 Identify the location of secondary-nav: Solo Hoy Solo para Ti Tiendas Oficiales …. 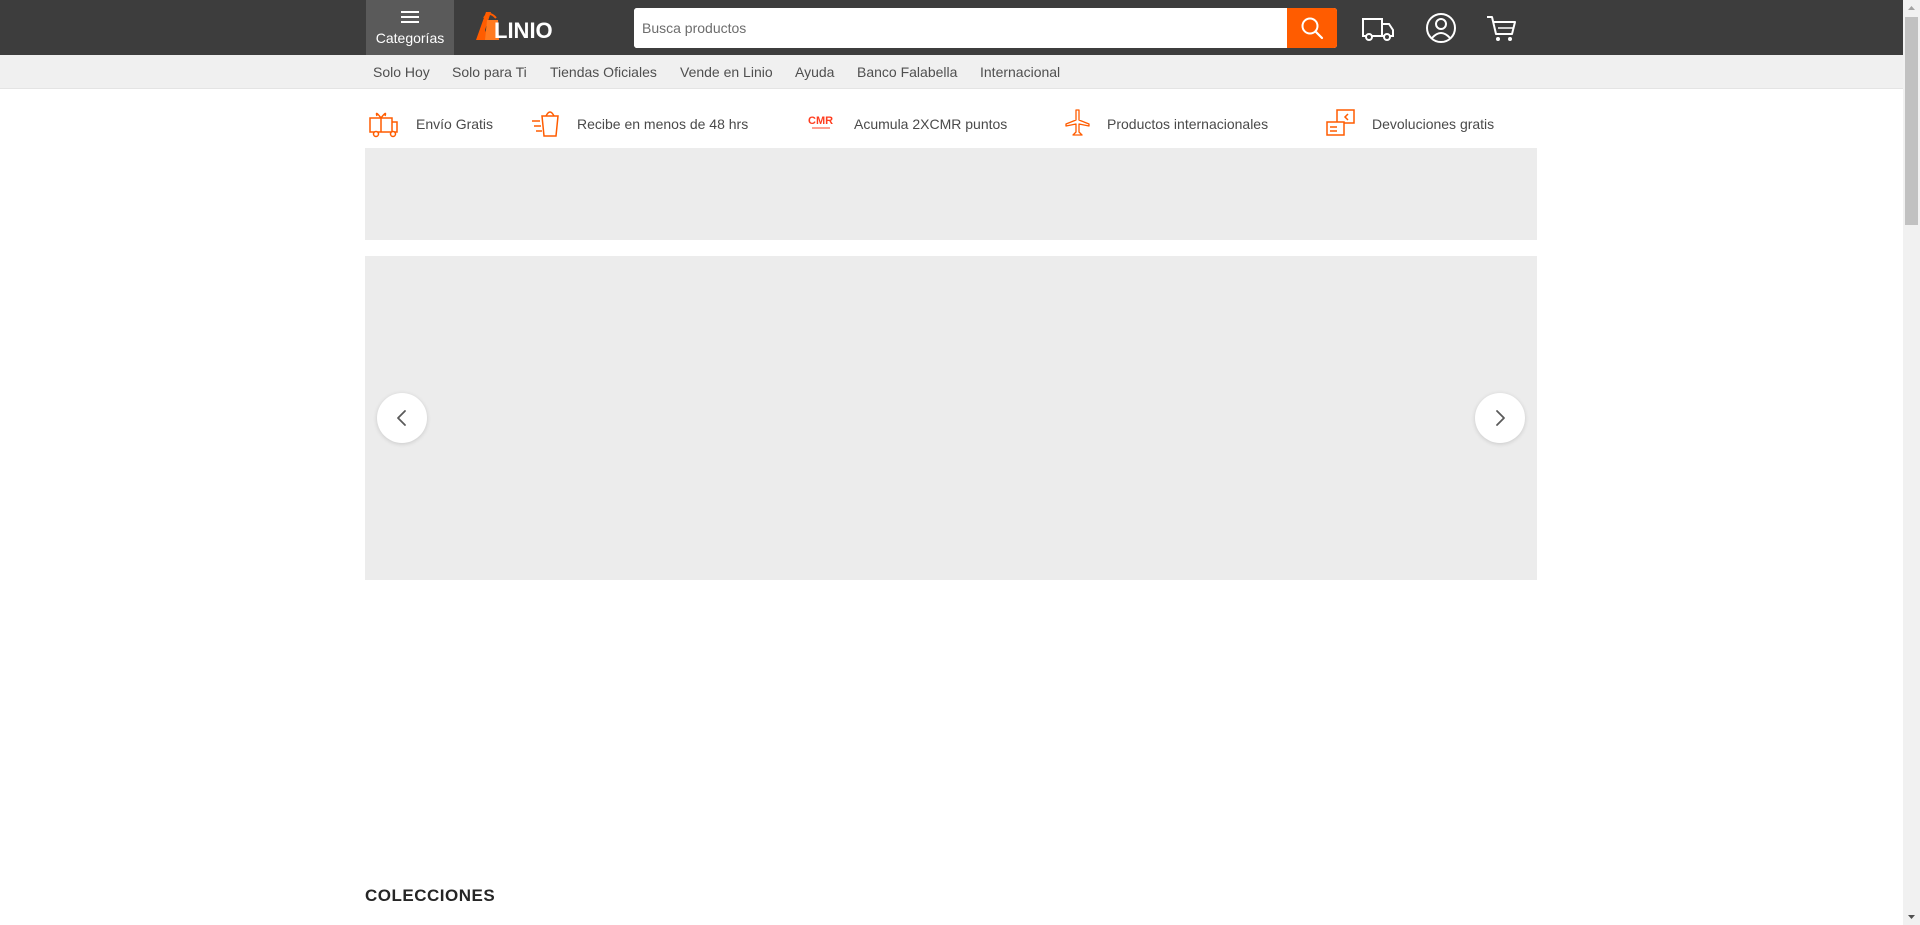
(951, 72).